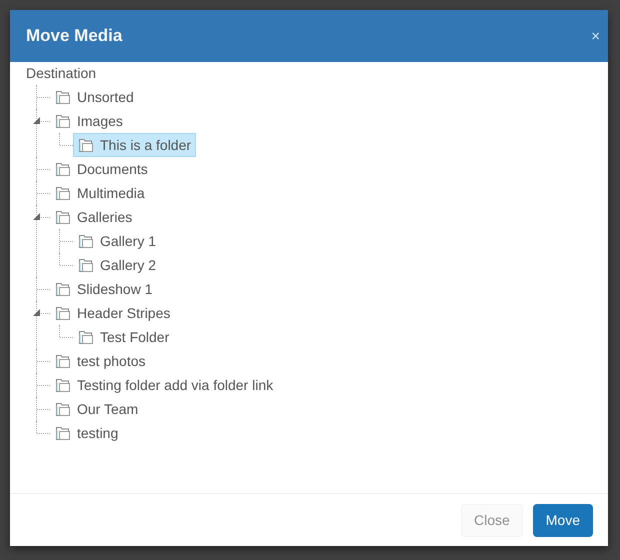  Describe the element at coordinates (100, 361) in the screenshot. I see `tree-item: test photos` at that location.